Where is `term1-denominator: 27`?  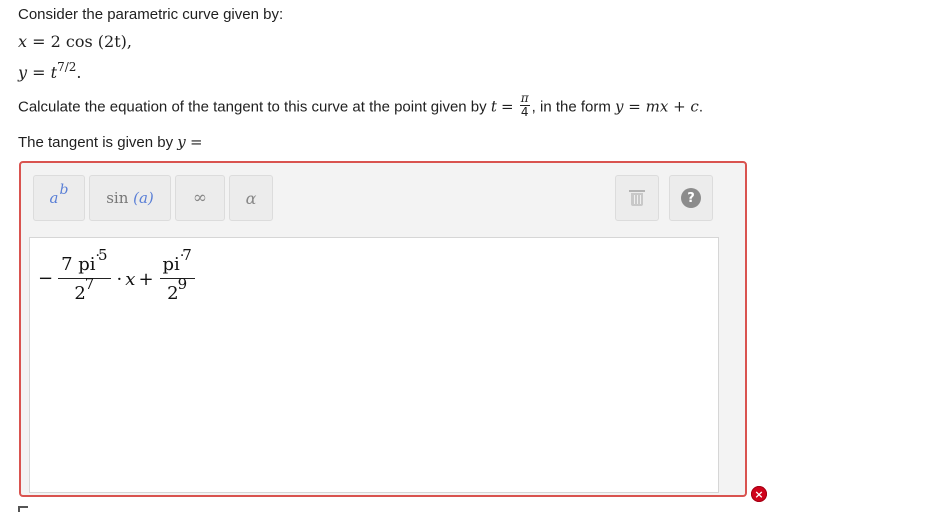
term1-denominator: 27 is located at coordinates (84, 289).